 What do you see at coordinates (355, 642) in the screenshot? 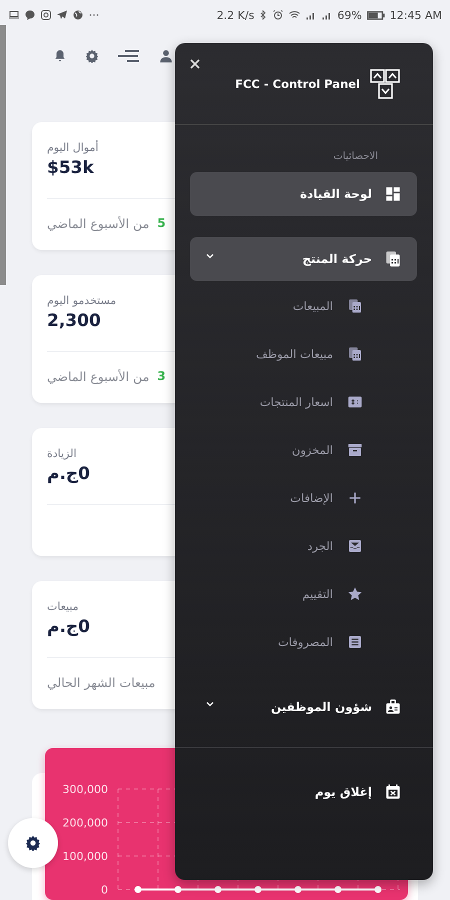
I see `list-icon` at bounding box center [355, 642].